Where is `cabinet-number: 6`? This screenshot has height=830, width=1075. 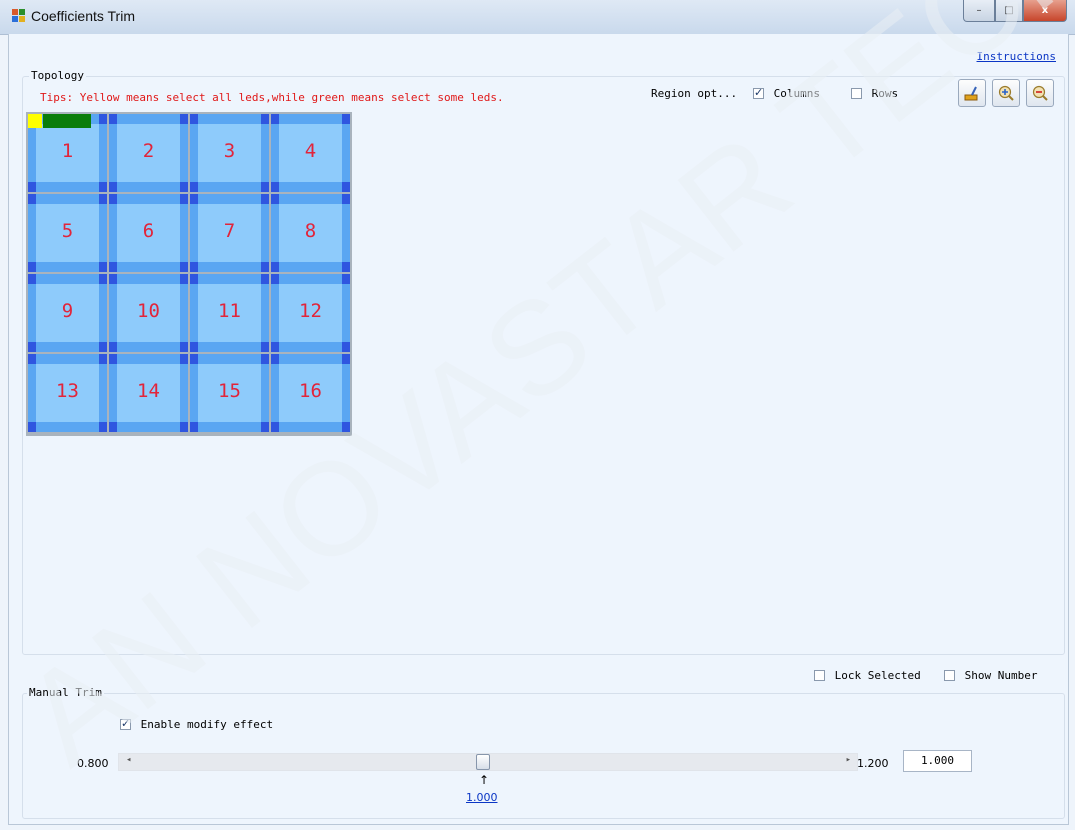 cabinet-number: 6 is located at coordinates (148, 231).